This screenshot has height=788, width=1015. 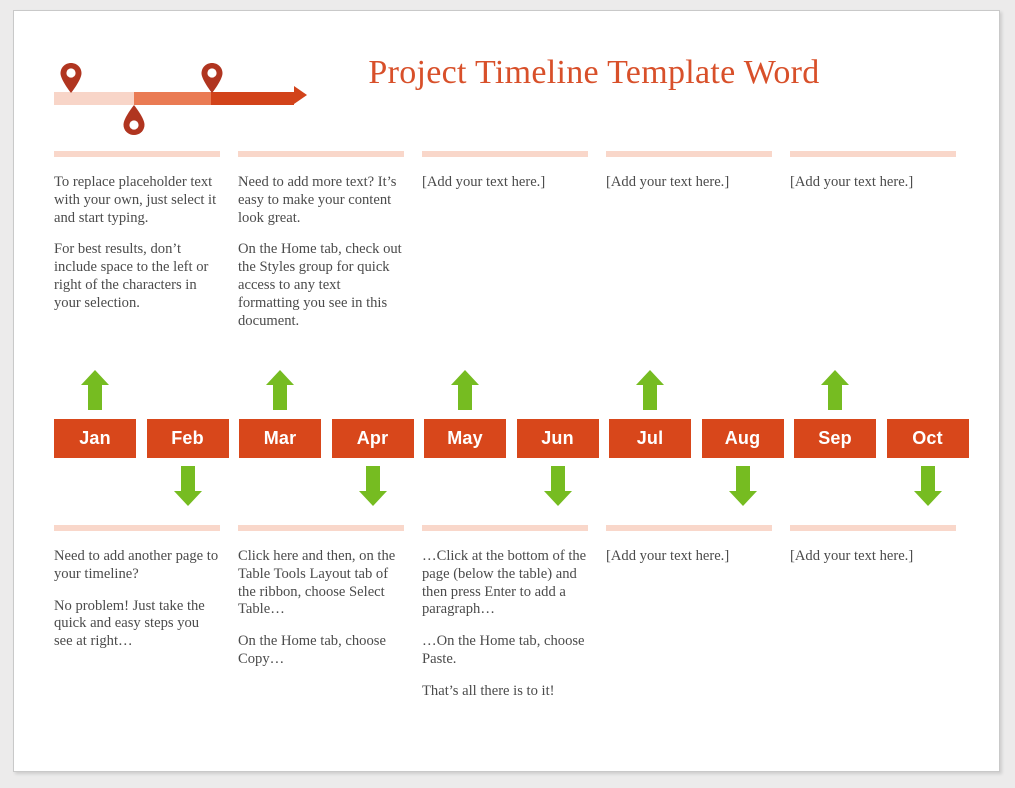 I want to click on month-cell: Feb, so click(x=187, y=441).